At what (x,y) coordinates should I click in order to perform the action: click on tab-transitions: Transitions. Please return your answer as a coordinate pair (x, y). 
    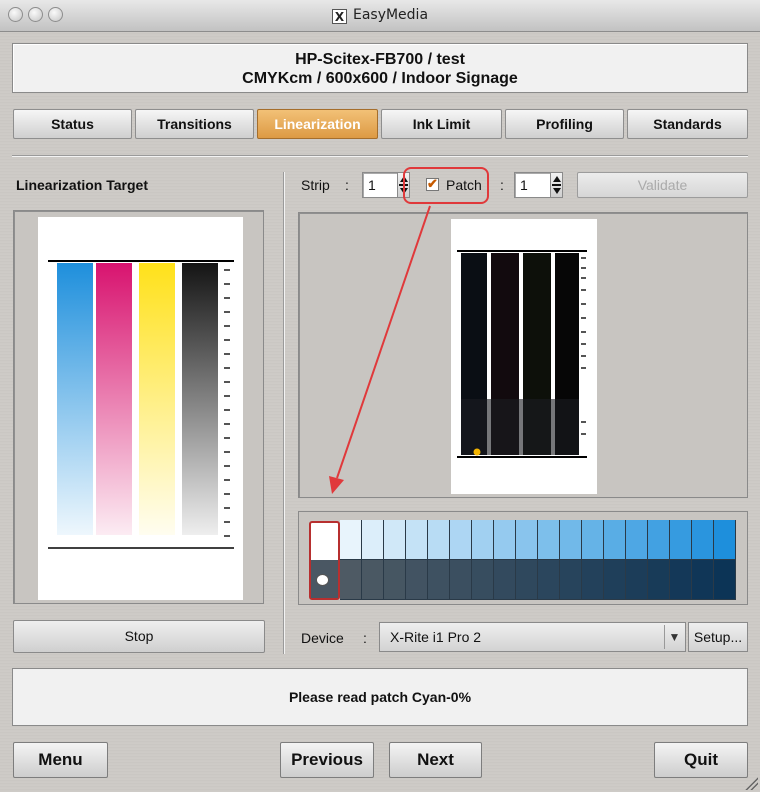
    Looking at the image, I should click on (194, 124).